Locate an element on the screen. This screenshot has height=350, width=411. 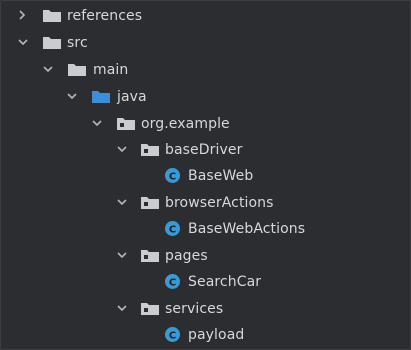
tree-item-label: services is located at coordinates (194, 309).